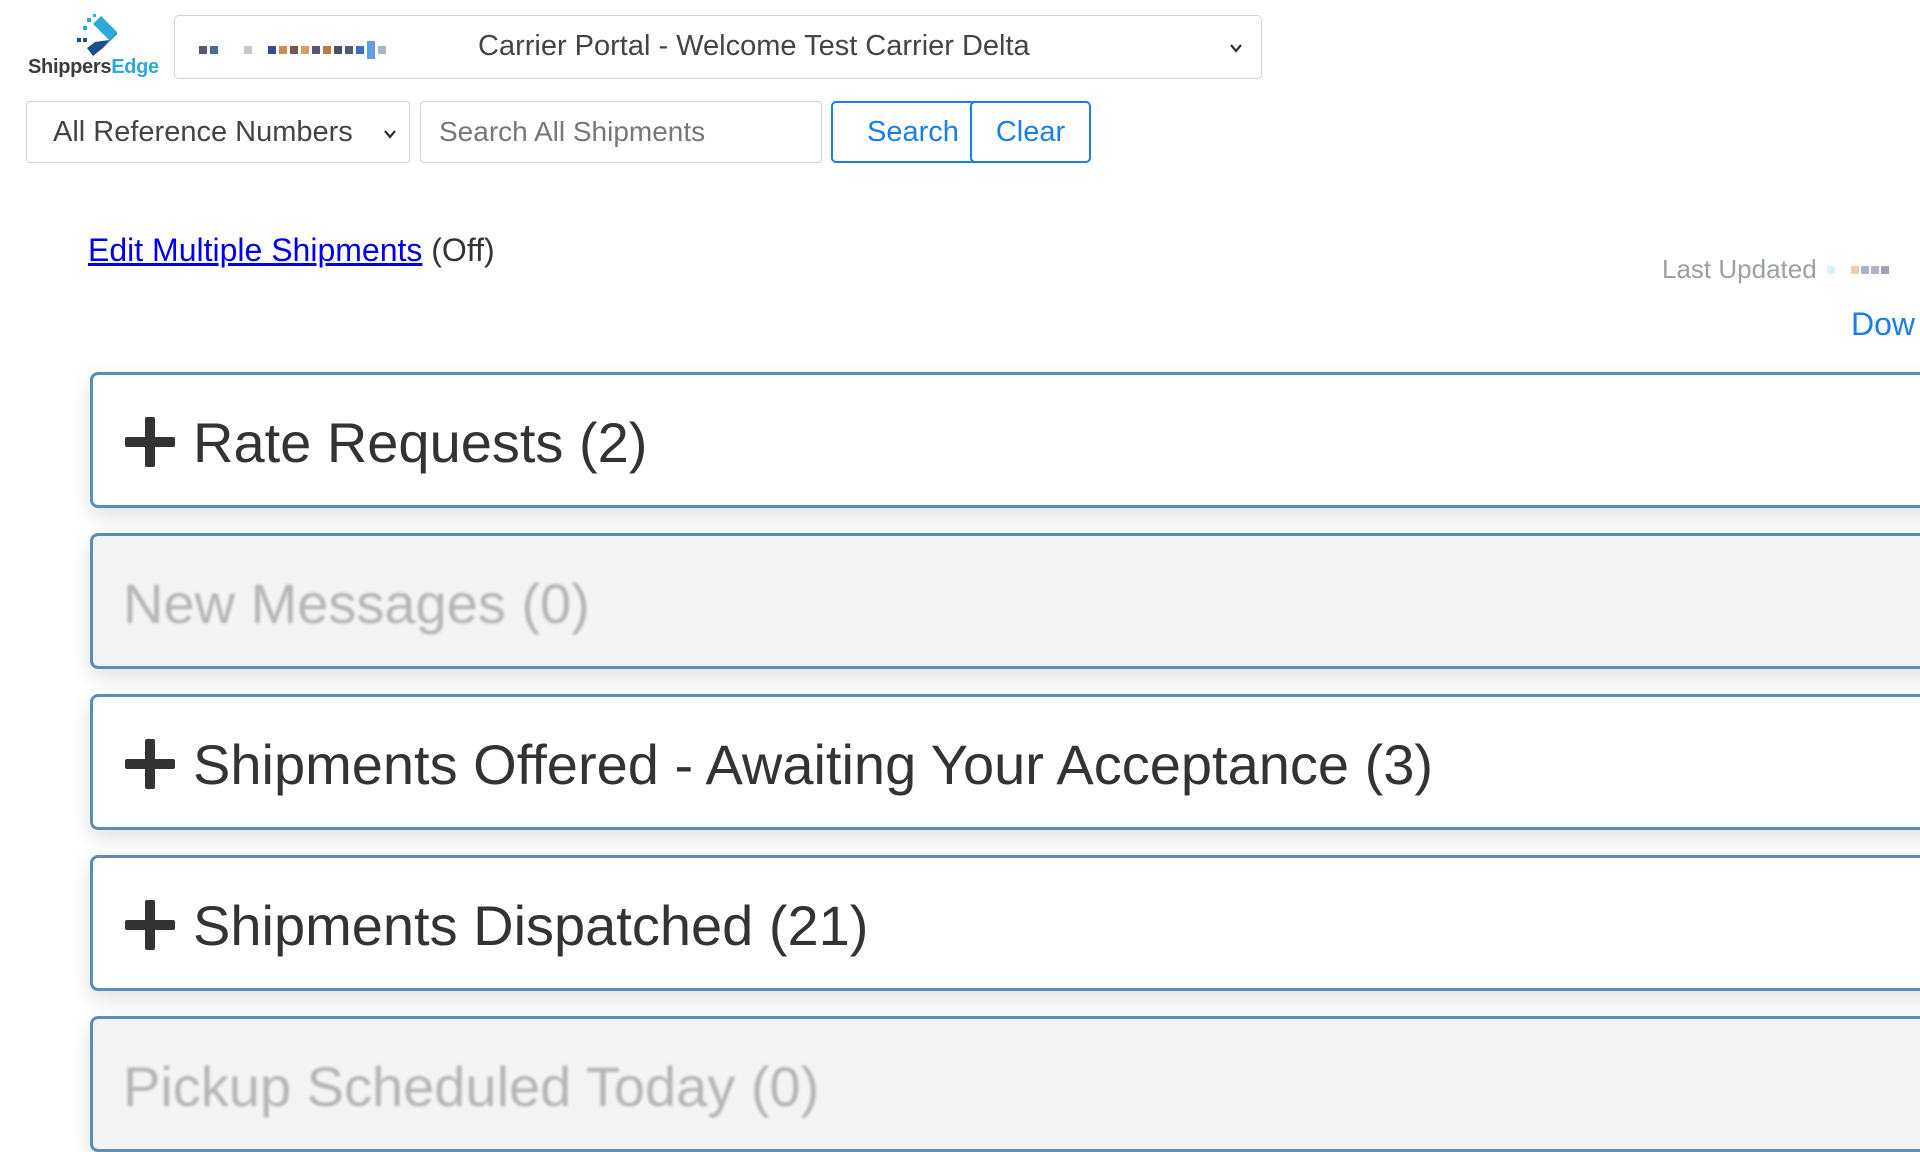 Image resolution: width=1920 pixels, height=1152 pixels. Describe the element at coordinates (471, 1086) in the screenshot. I see `panel-title: Pickup Scheduled Today (0)` at that location.